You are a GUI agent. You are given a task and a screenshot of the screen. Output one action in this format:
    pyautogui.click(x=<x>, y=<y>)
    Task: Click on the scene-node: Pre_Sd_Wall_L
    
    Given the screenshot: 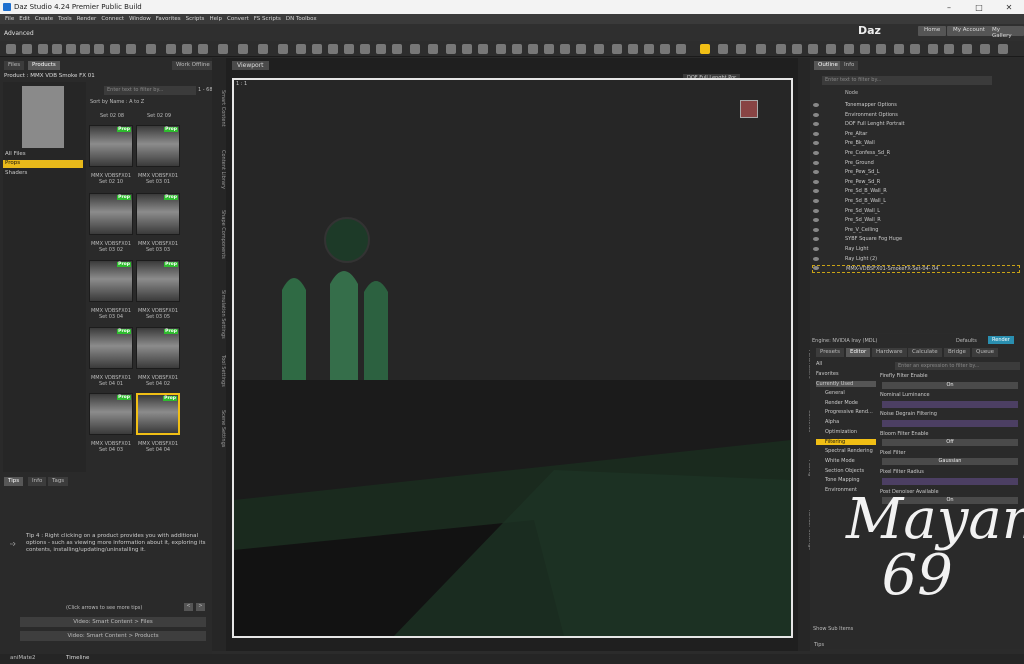 What is the action you would take?
    pyautogui.click(x=862, y=211)
    